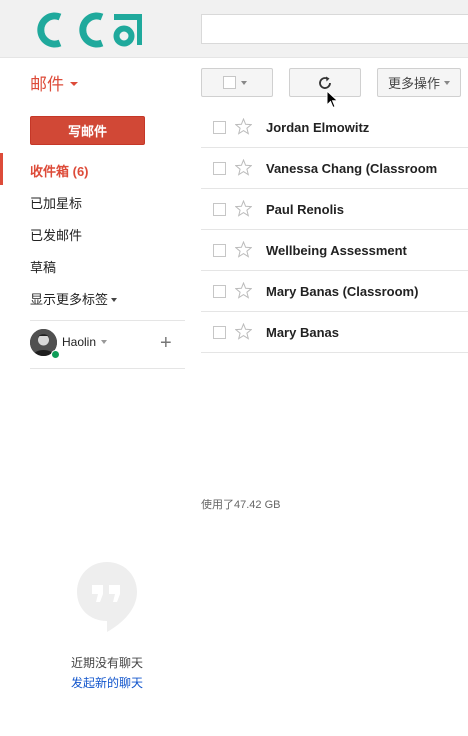  I want to click on hangouts-chat-icon, so click(107, 599).